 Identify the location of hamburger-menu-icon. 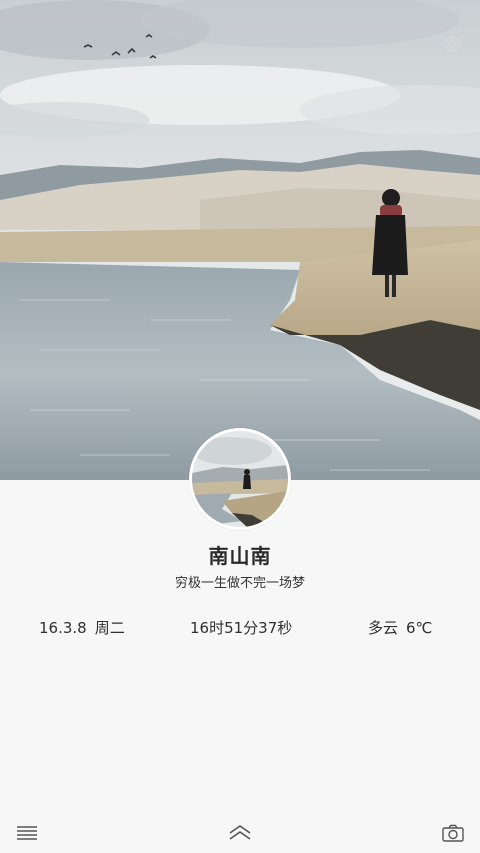
(27, 833).